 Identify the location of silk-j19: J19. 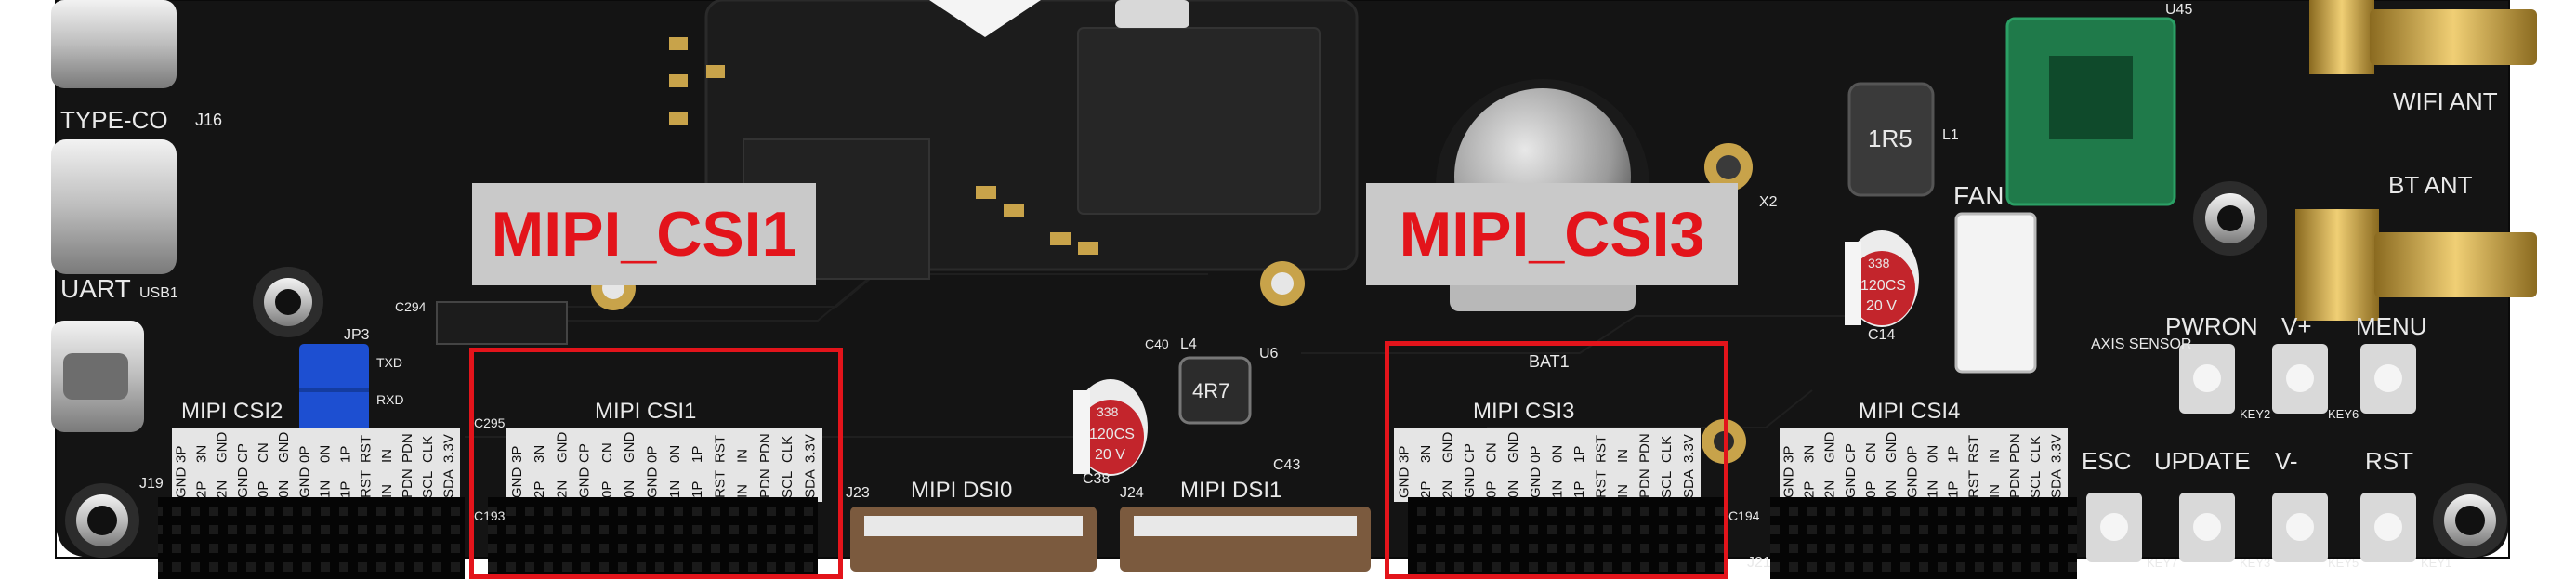
(151, 484).